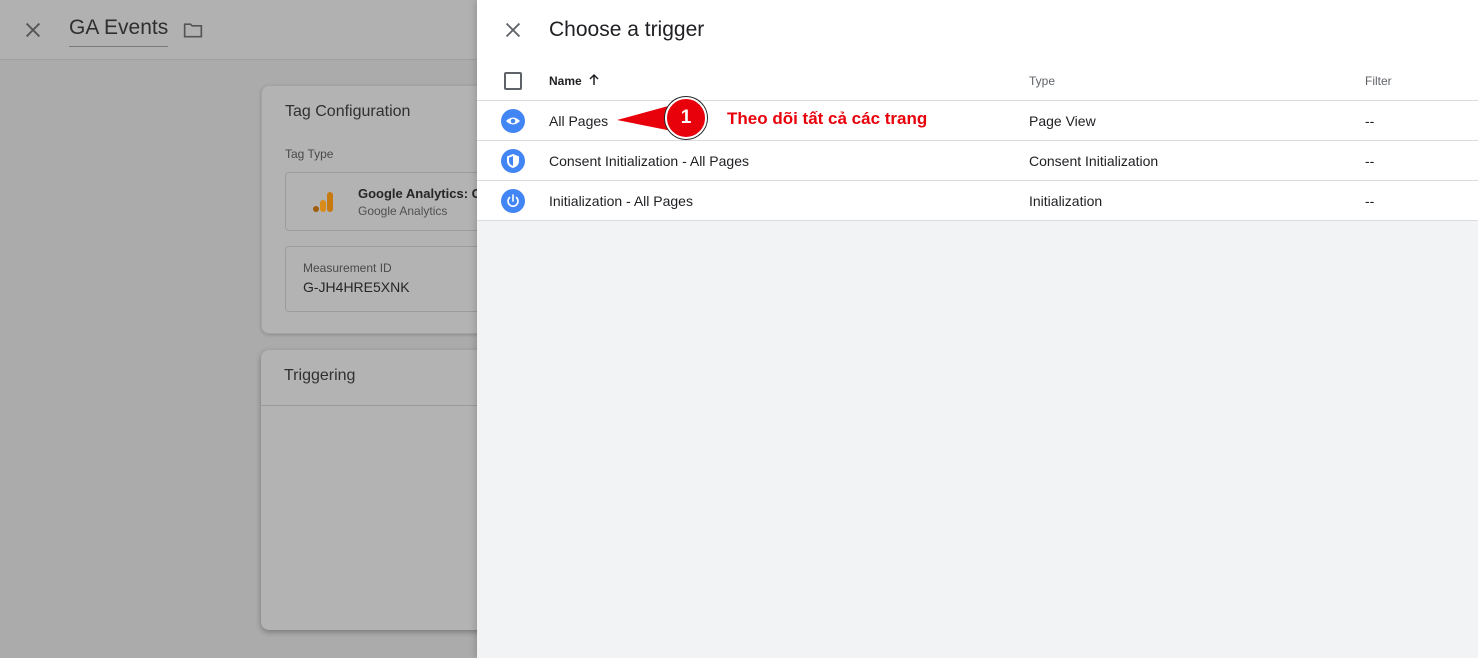 The height and width of the screenshot is (658, 1478). What do you see at coordinates (649, 161) in the screenshot?
I see `trigger-name: Consent Initialization - All Pages` at bounding box center [649, 161].